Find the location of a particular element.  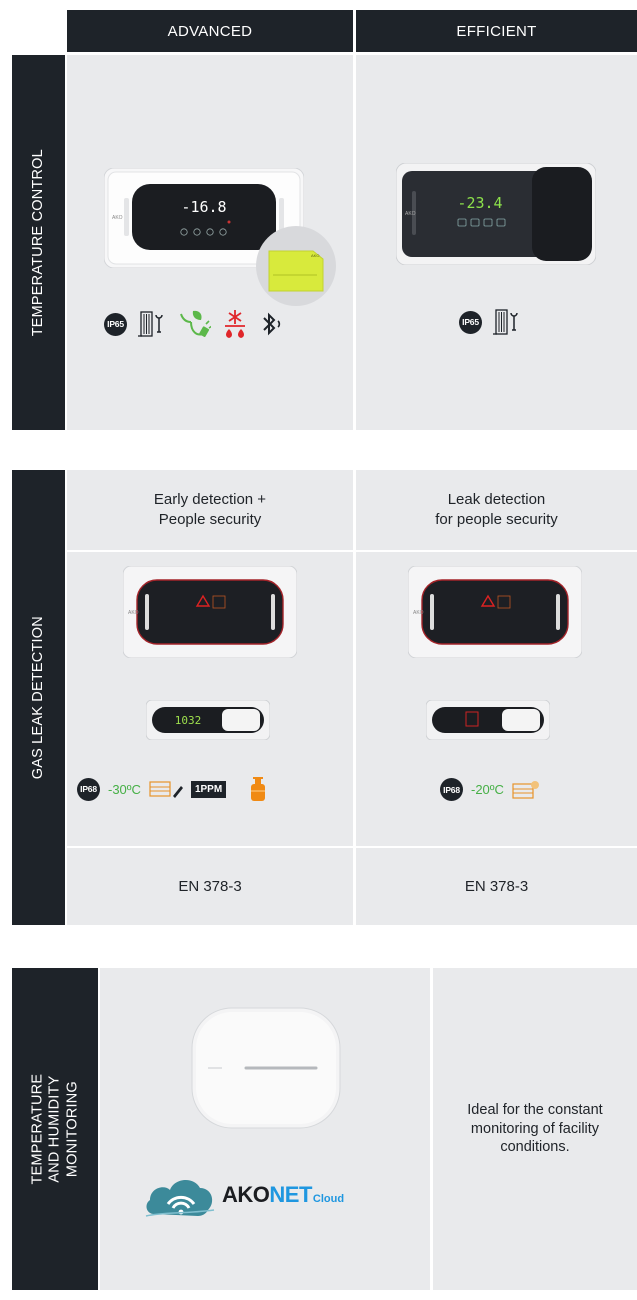

gas-cylinder-icon is located at coordinates (258, 789).